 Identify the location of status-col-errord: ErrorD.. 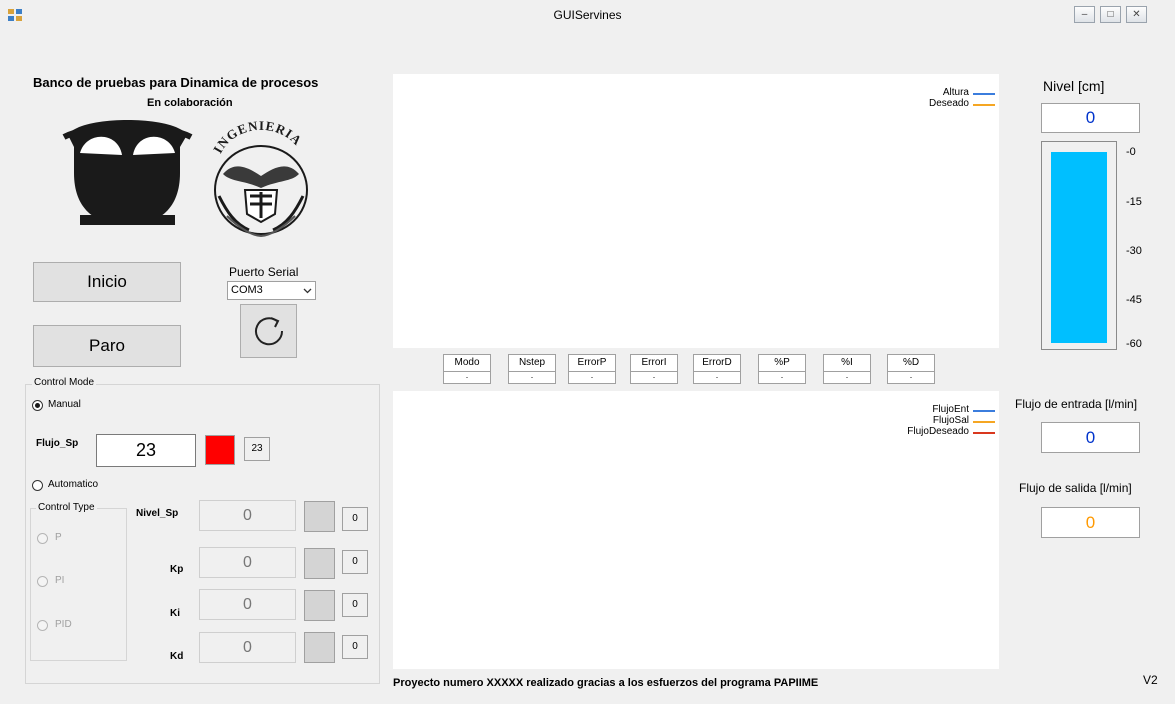
(717, 369).